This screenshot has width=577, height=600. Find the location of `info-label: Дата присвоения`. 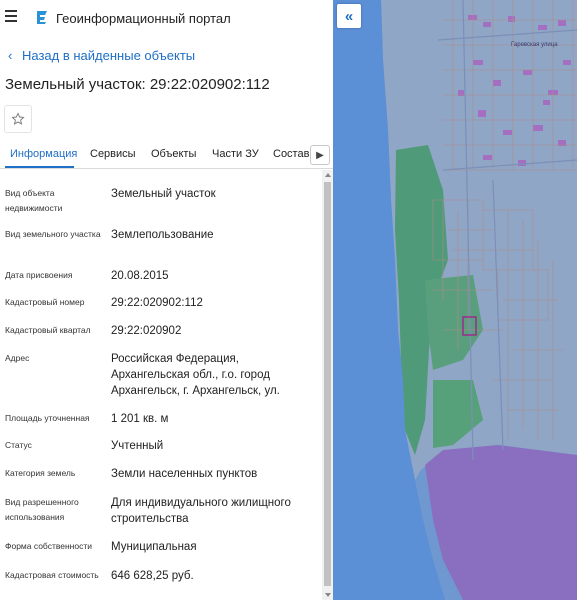

info-label: Дата присвоения is located at coordinates (39, 275).